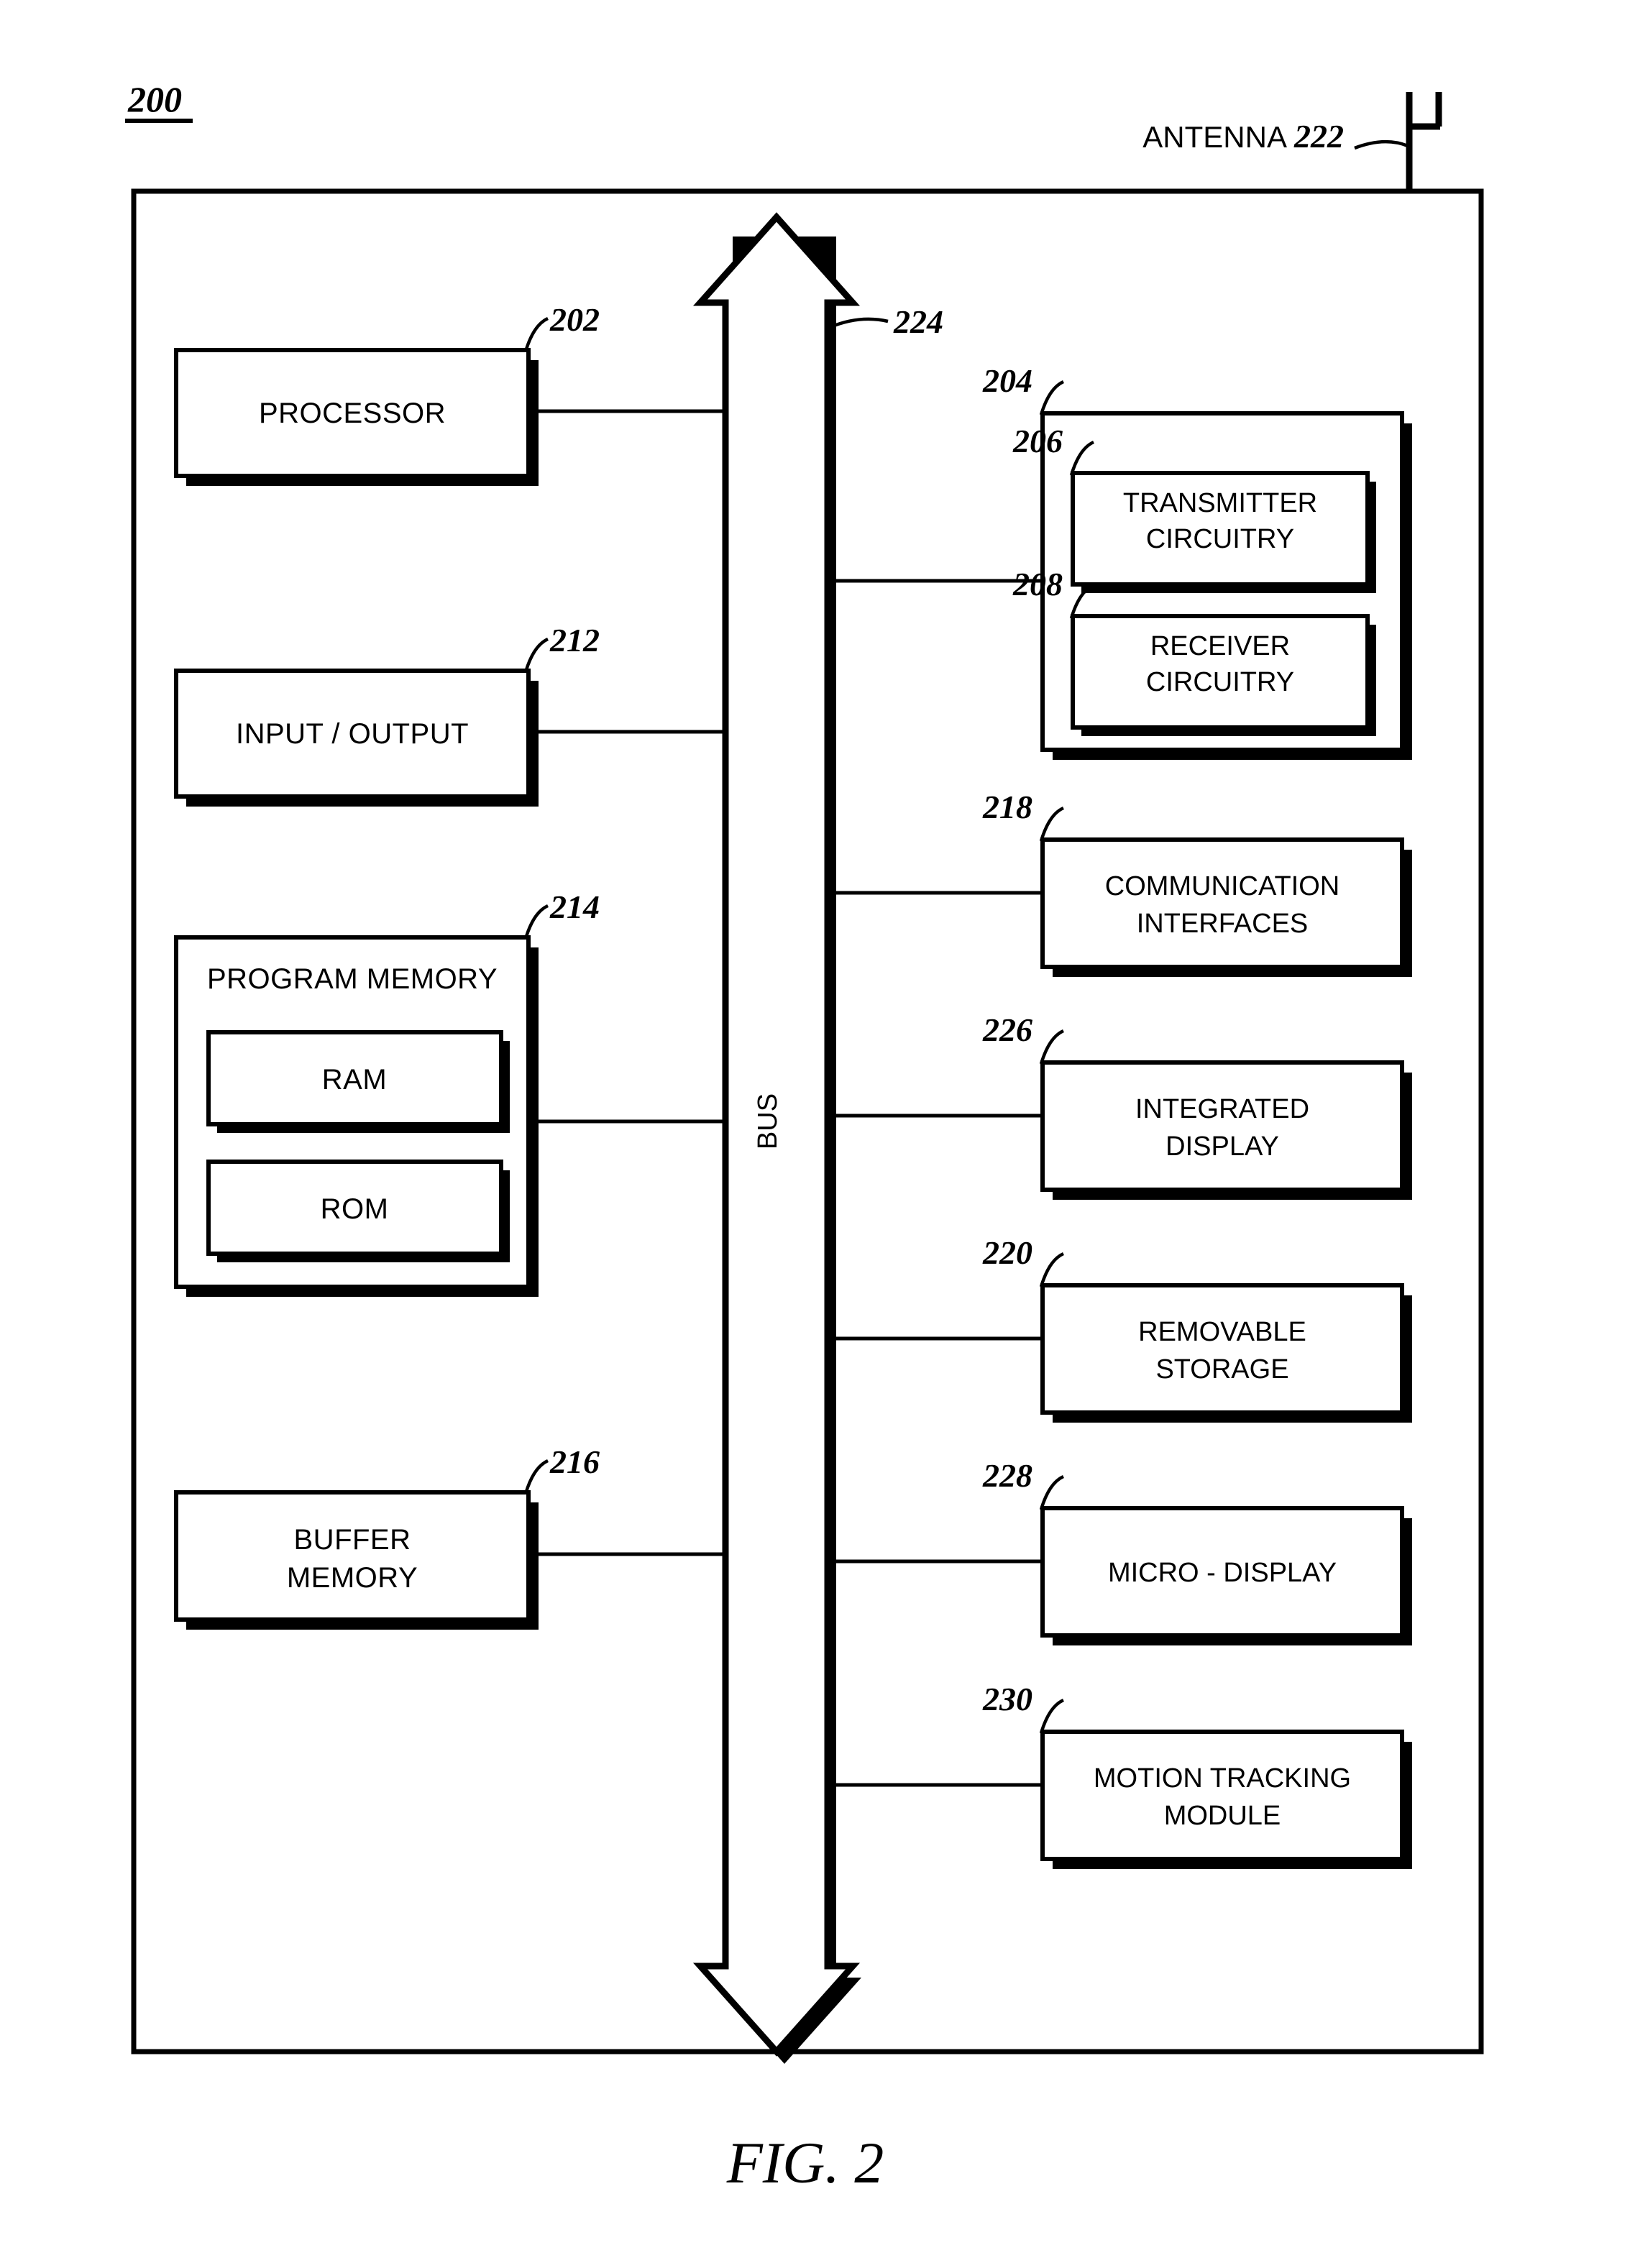  Describe the element at coordinates (352, 413) in the screenshot. I see `processor-label: PROCESSOR` at that location.